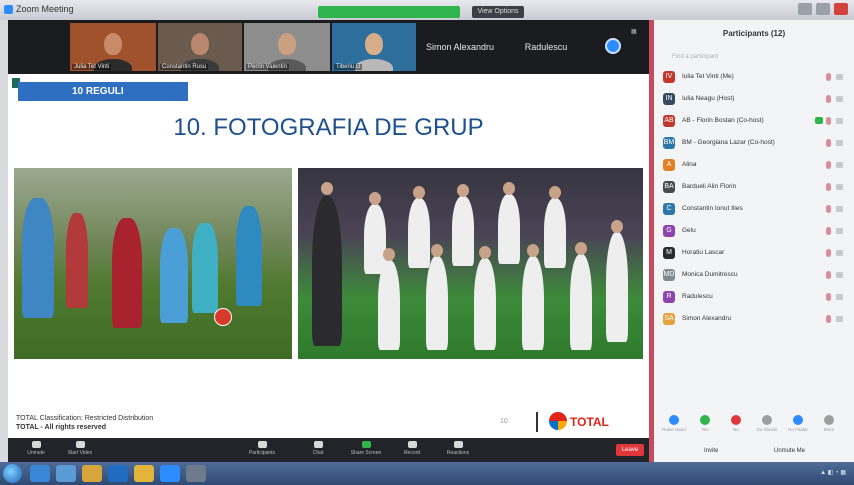 The width and height of the screenshot is (854, 485). Describe the element at coordinates (80, 450) in the screenshot. I see `start-video-button: Start Video` at that location.